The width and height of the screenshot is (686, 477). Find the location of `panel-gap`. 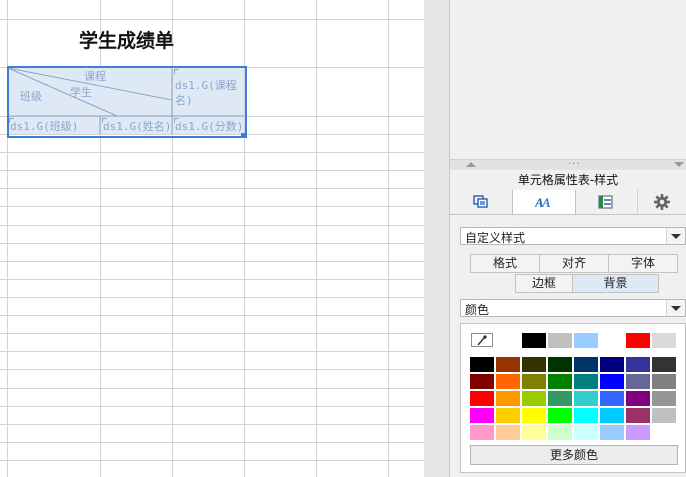

panel-gap is located at coordinates (437, 238).